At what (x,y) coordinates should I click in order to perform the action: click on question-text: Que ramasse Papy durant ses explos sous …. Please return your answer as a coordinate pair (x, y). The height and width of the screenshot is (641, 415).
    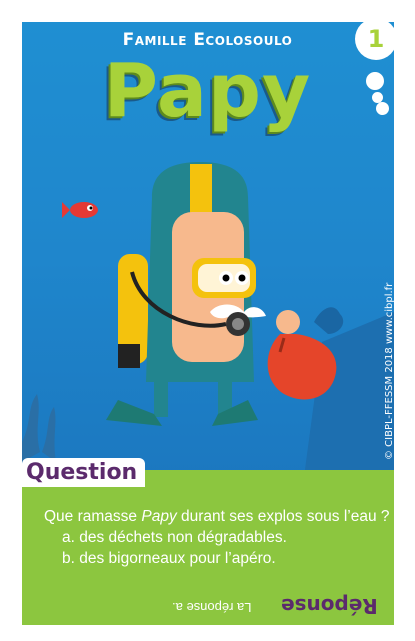
    Looking at the image, I should click on (219, 516).